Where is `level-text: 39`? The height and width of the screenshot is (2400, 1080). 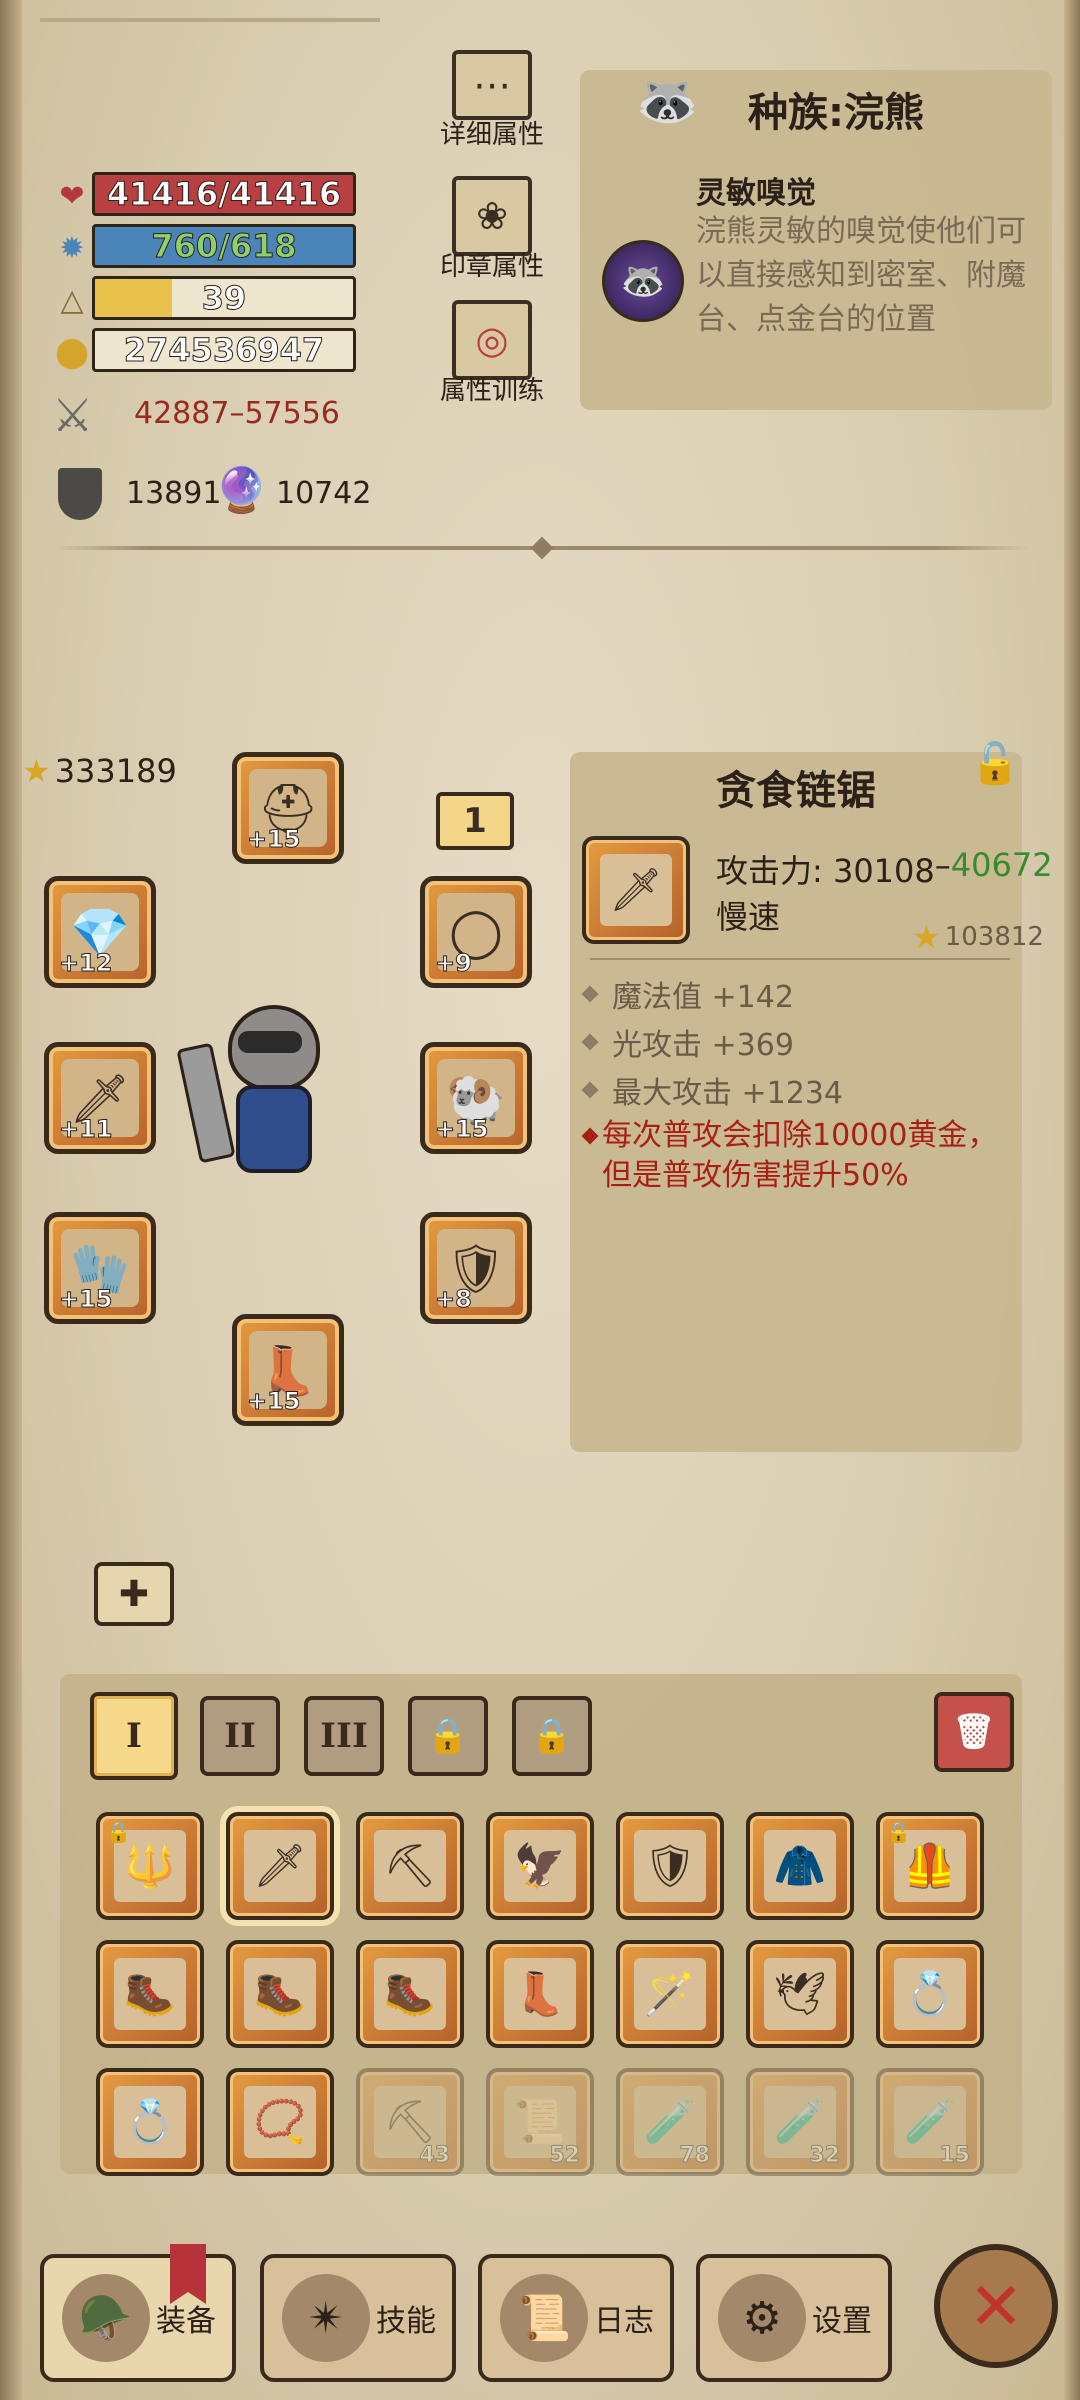
level-text: 39 is located at coordinates (224, 298).